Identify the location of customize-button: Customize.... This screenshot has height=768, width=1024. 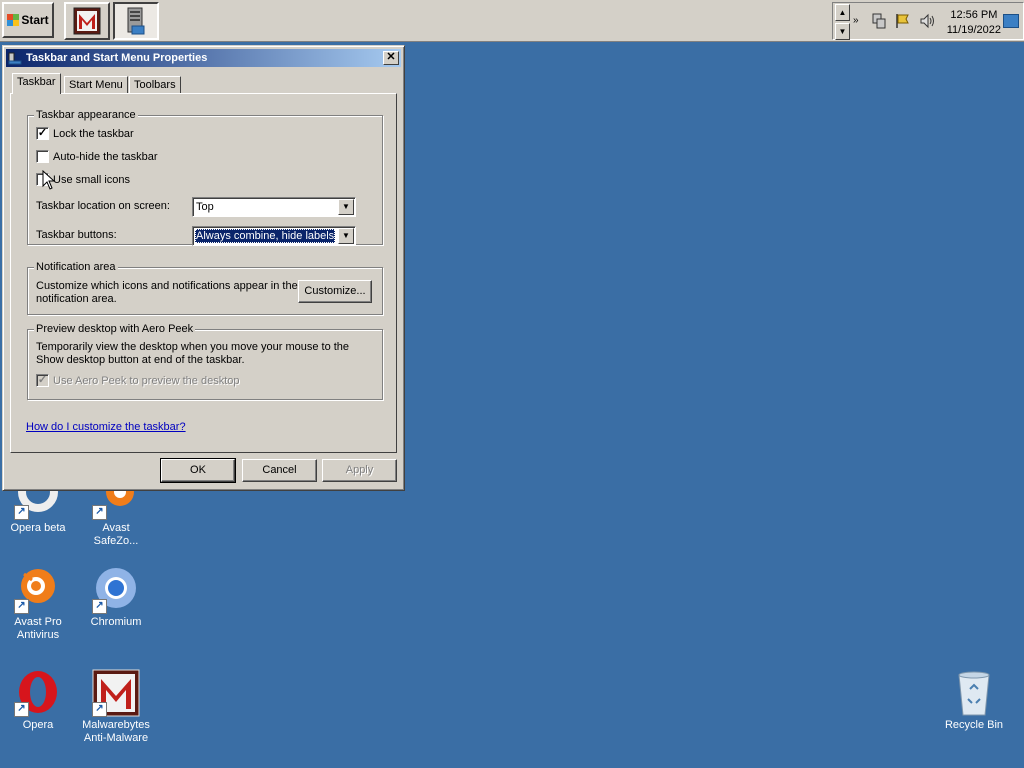
(335, 291).